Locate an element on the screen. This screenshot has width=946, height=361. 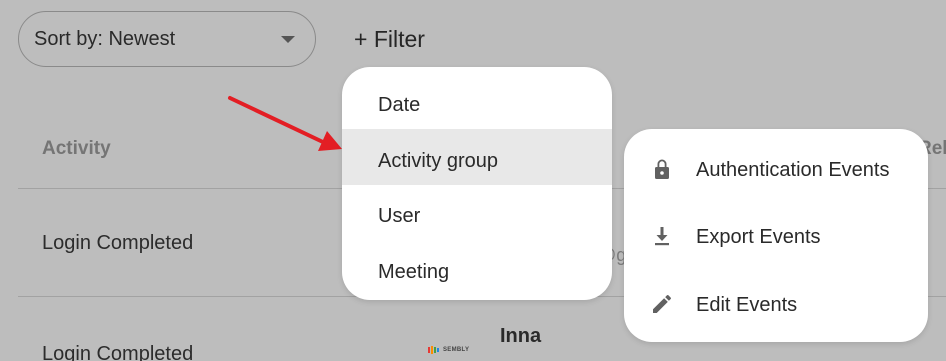
column-header-activity: Activity is located at coordinates (76, 149).